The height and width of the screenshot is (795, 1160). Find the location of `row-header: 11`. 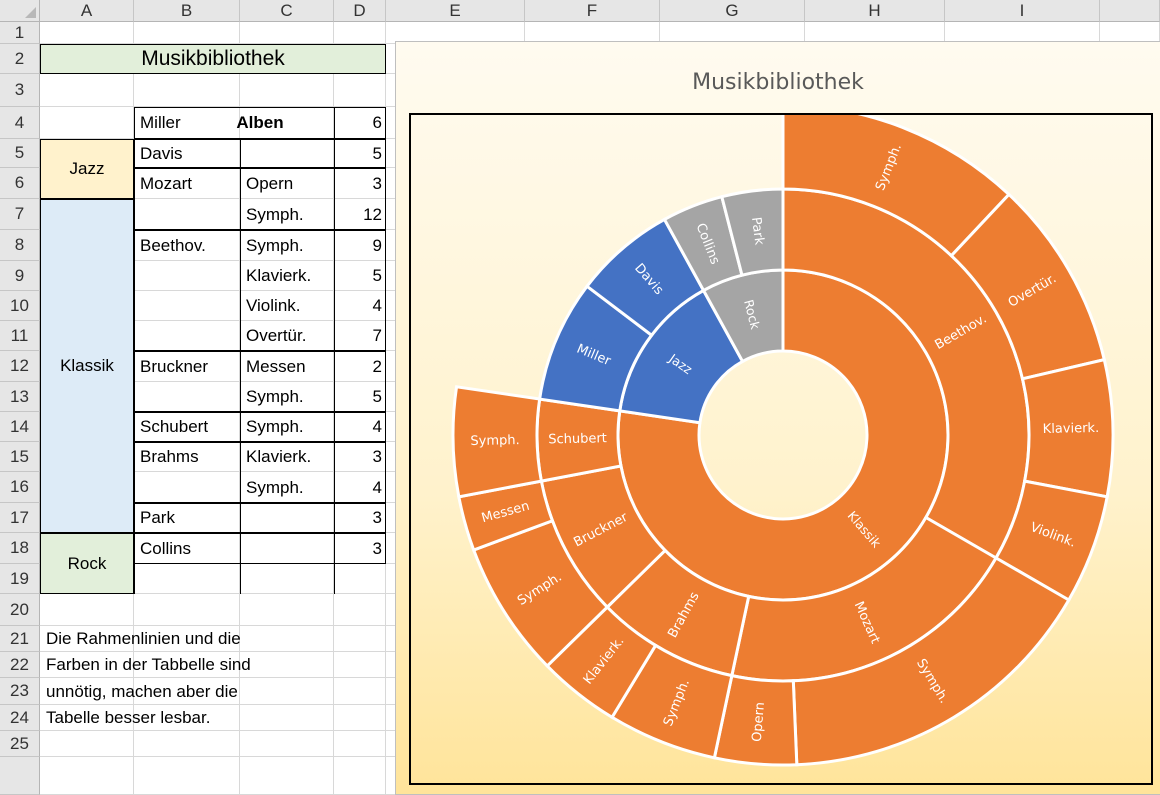

row-header: 11 is located at coordinates (20, 336).